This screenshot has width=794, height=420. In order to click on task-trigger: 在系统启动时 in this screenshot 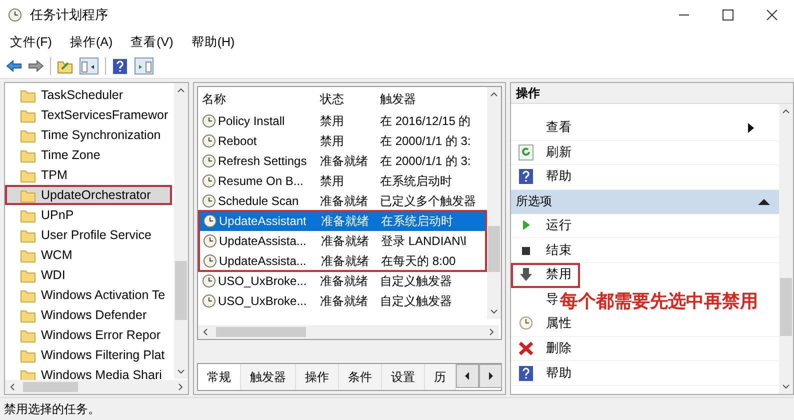, I will do `click(417, 221)`.